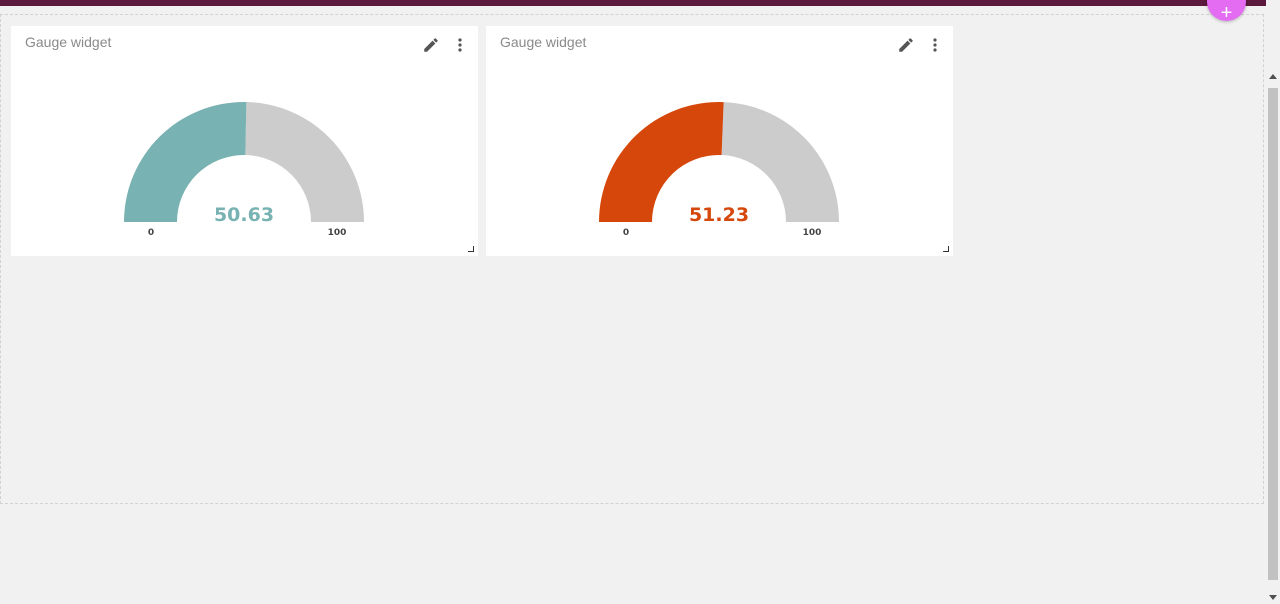 Image resolution: width=1280 pixels, height=604 pixels. What do you see at coordinates (1273, 334) in the screenshot?
I see `scroll-thumb` at bounding box center [1273, 334].